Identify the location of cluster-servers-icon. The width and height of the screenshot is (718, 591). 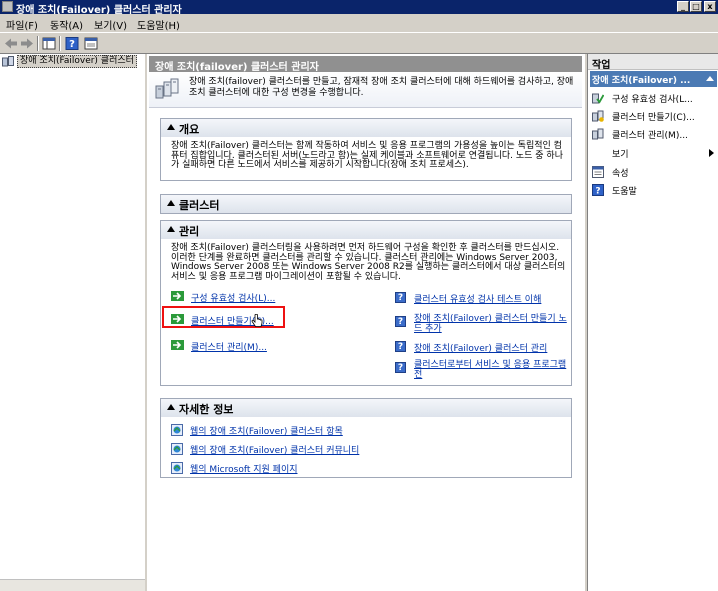
(167, 88).